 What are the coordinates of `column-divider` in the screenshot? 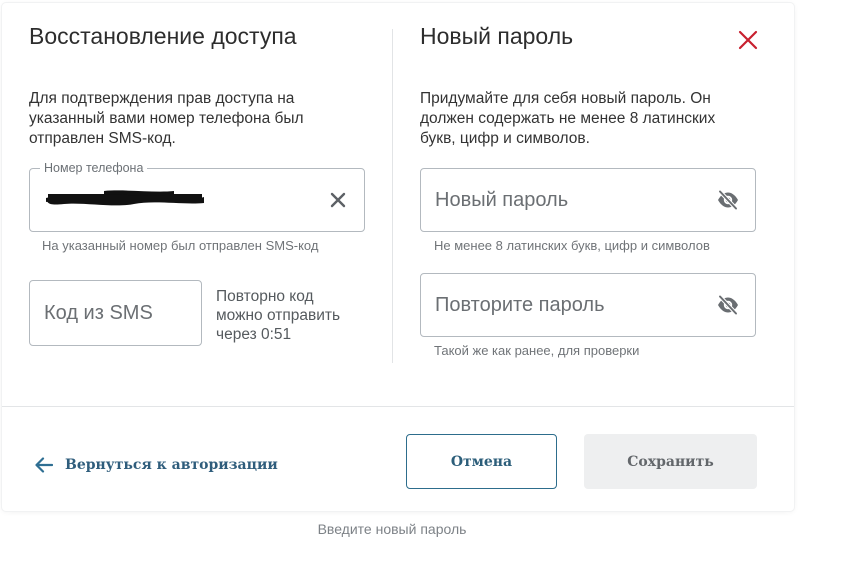 It's located at (392, 196).